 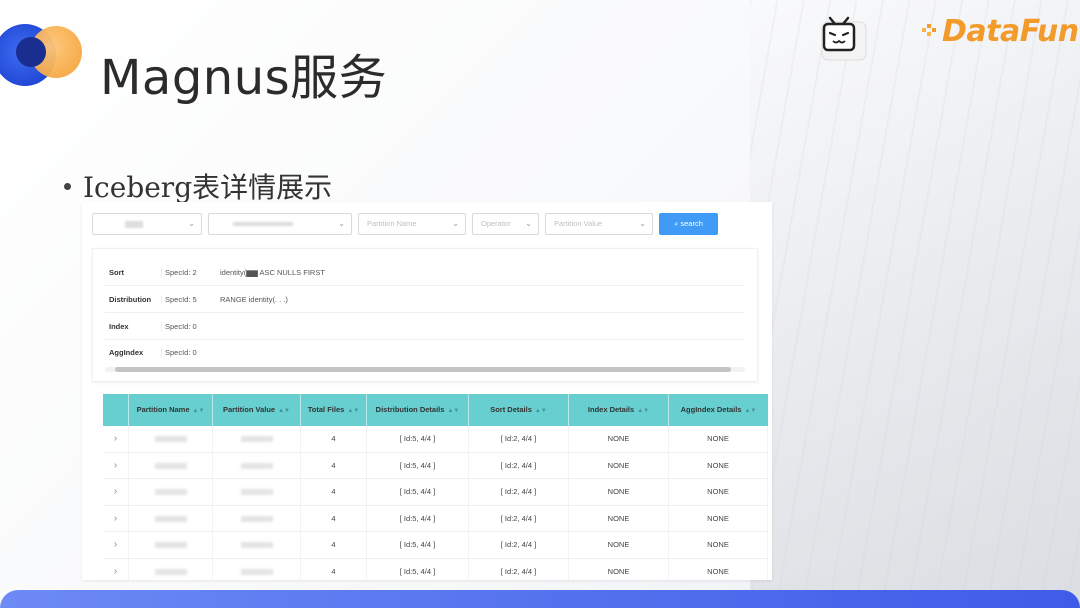 What do you see at coordinates (179, 273) in the screenshot?
I see `spec-id: SpecId: 2` at bounding box center [179, 273].